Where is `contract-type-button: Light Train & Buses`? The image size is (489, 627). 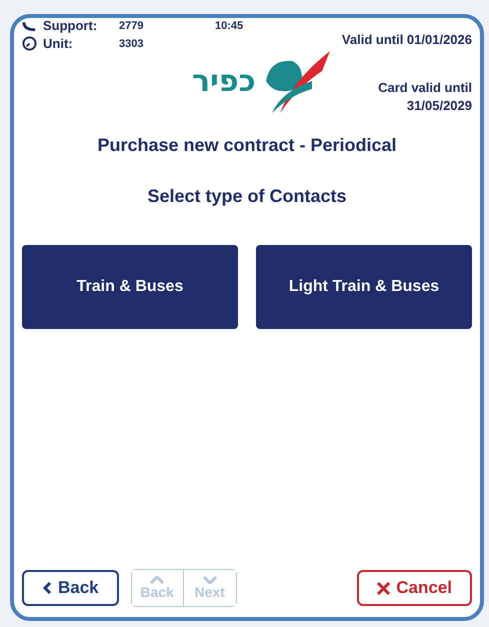
contract-type-button: Light Train & Buses is located at coordinates (364, 287).